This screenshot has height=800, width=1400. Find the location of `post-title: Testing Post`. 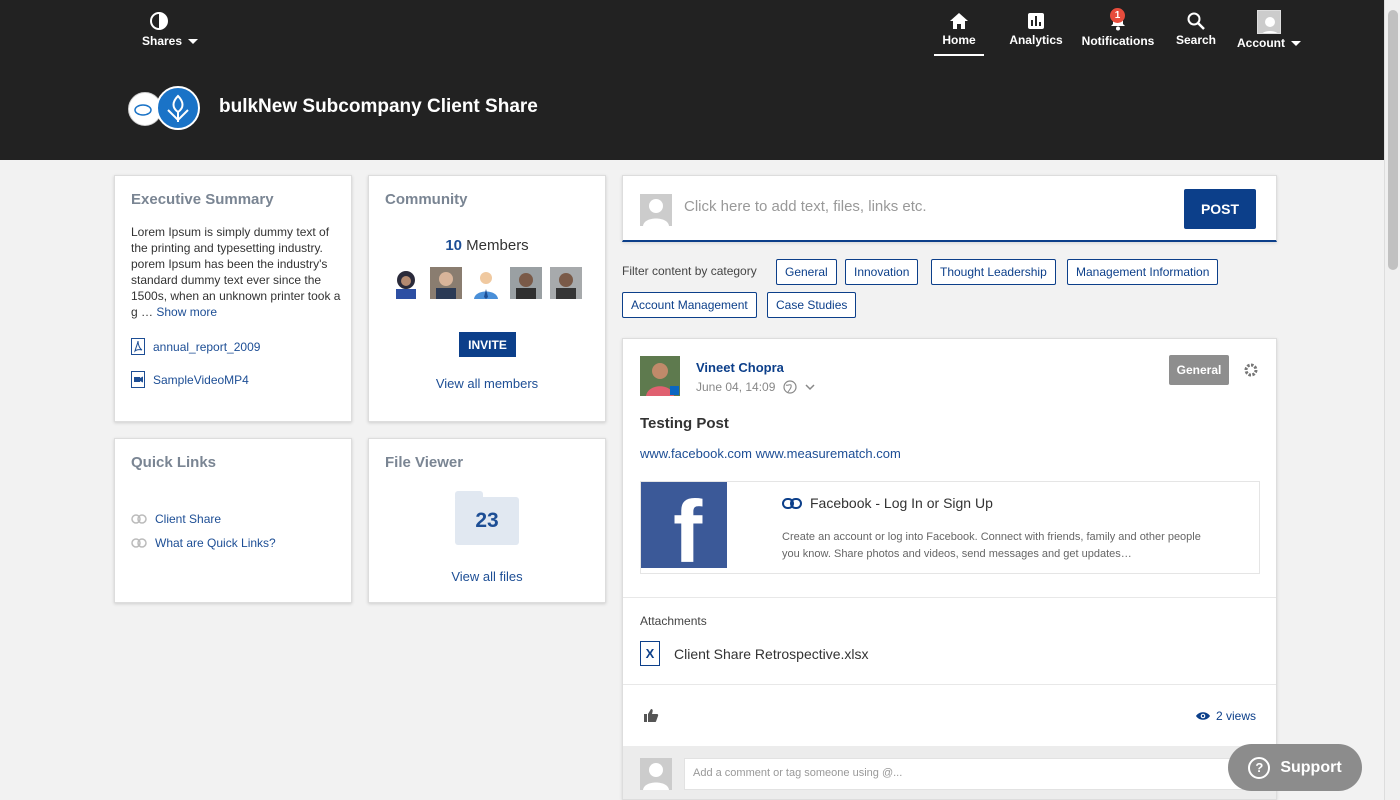

post-title: Testing Post is located at coordinates (684, 423).